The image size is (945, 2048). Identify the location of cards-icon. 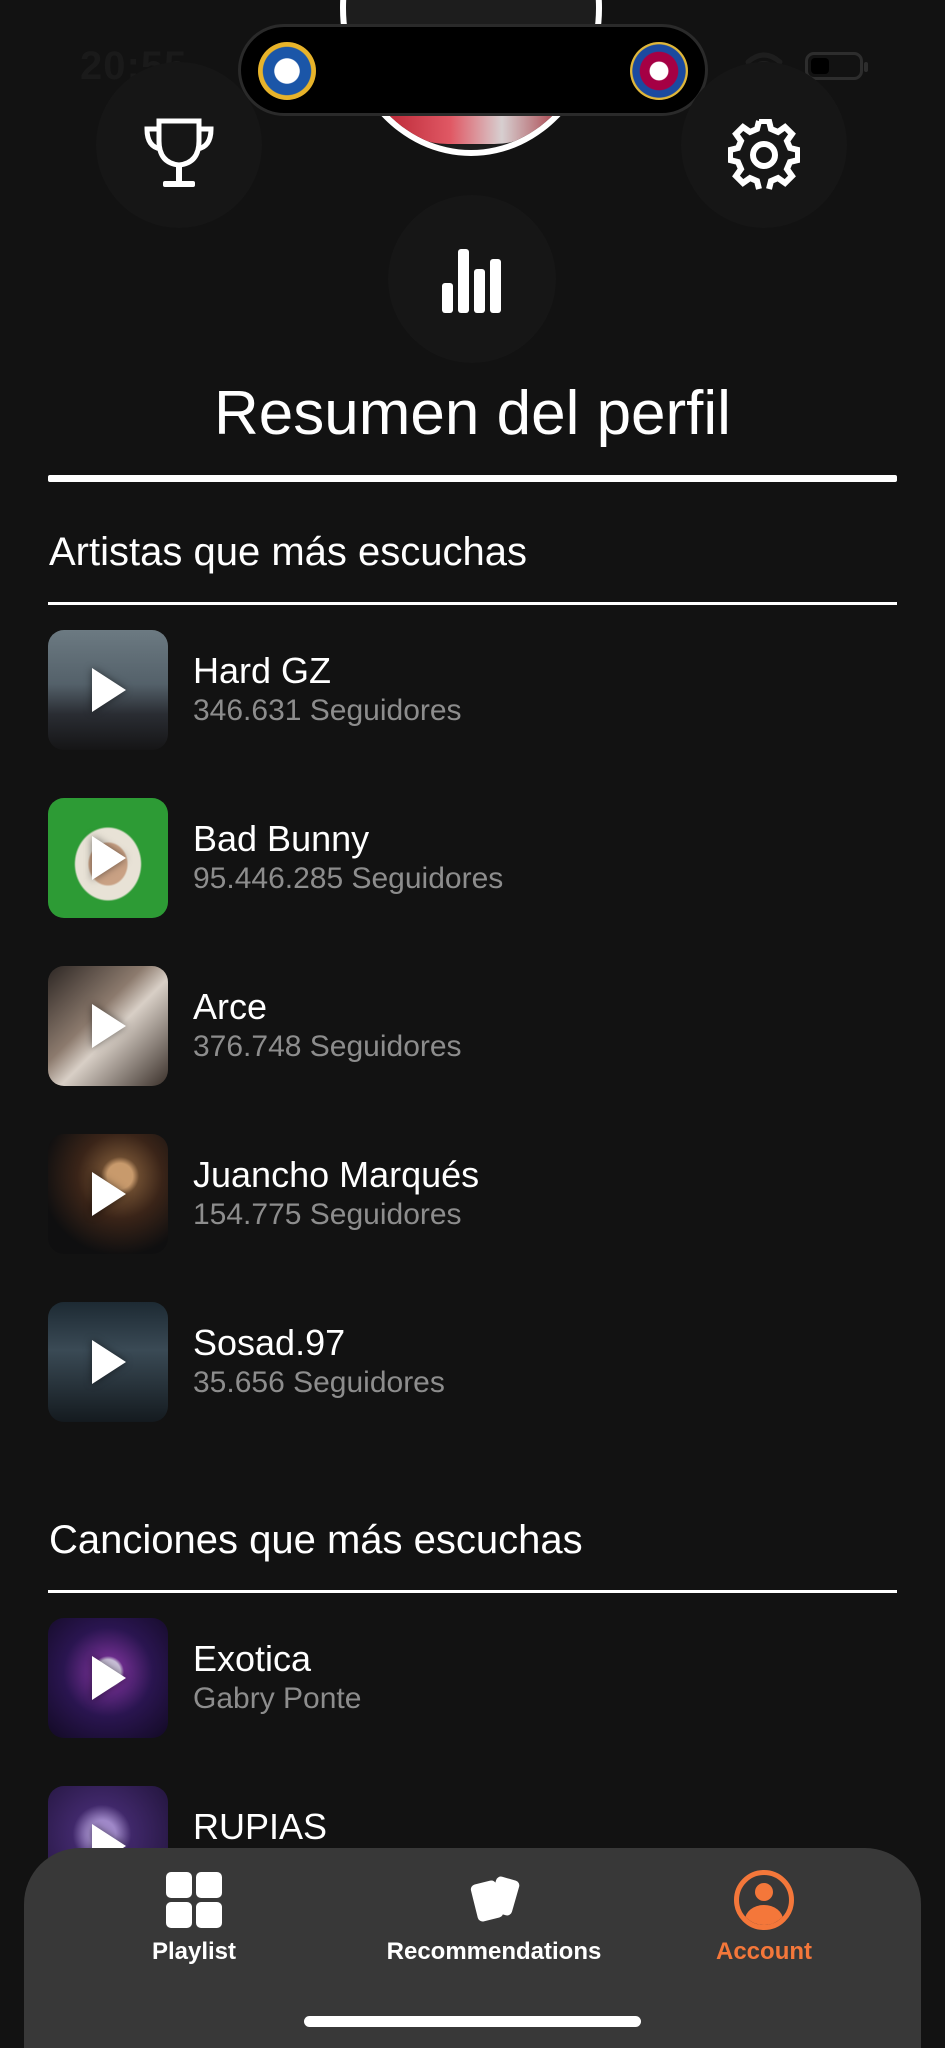
(495, 1899).